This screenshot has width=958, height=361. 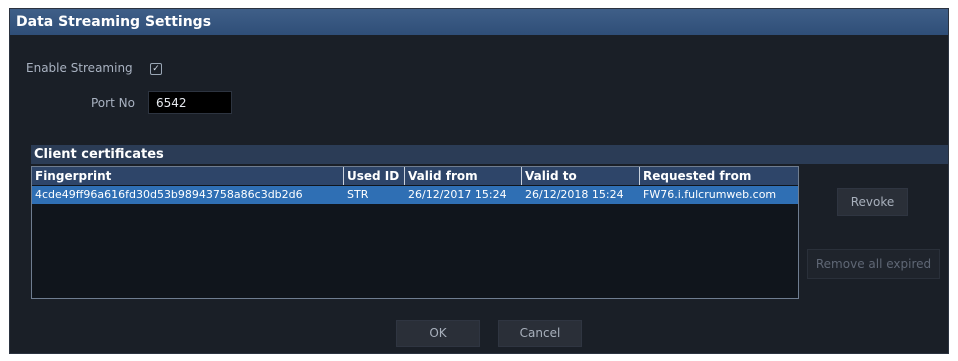 What do you see at coordinates (719, 176) in the screenshot?
I see `column-requested-from: Requested from` at bounding box center [719, 176].